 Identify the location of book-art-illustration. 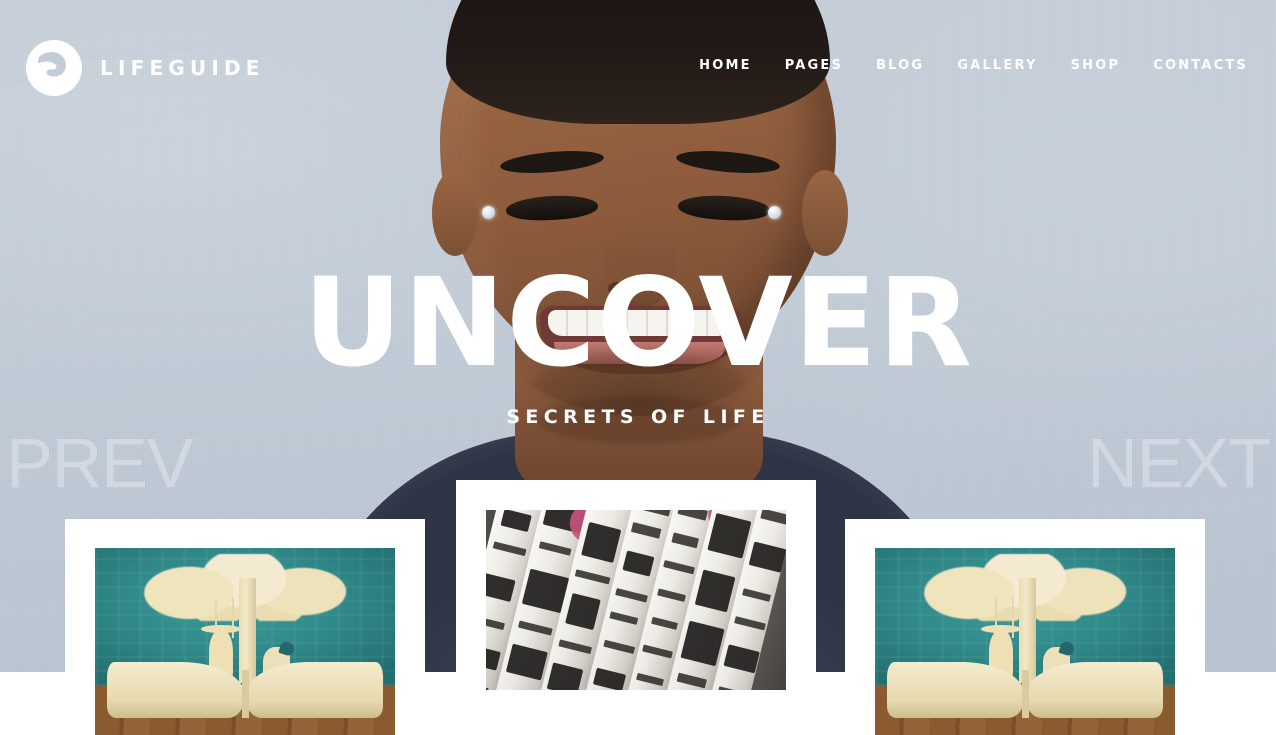
(245, 641).